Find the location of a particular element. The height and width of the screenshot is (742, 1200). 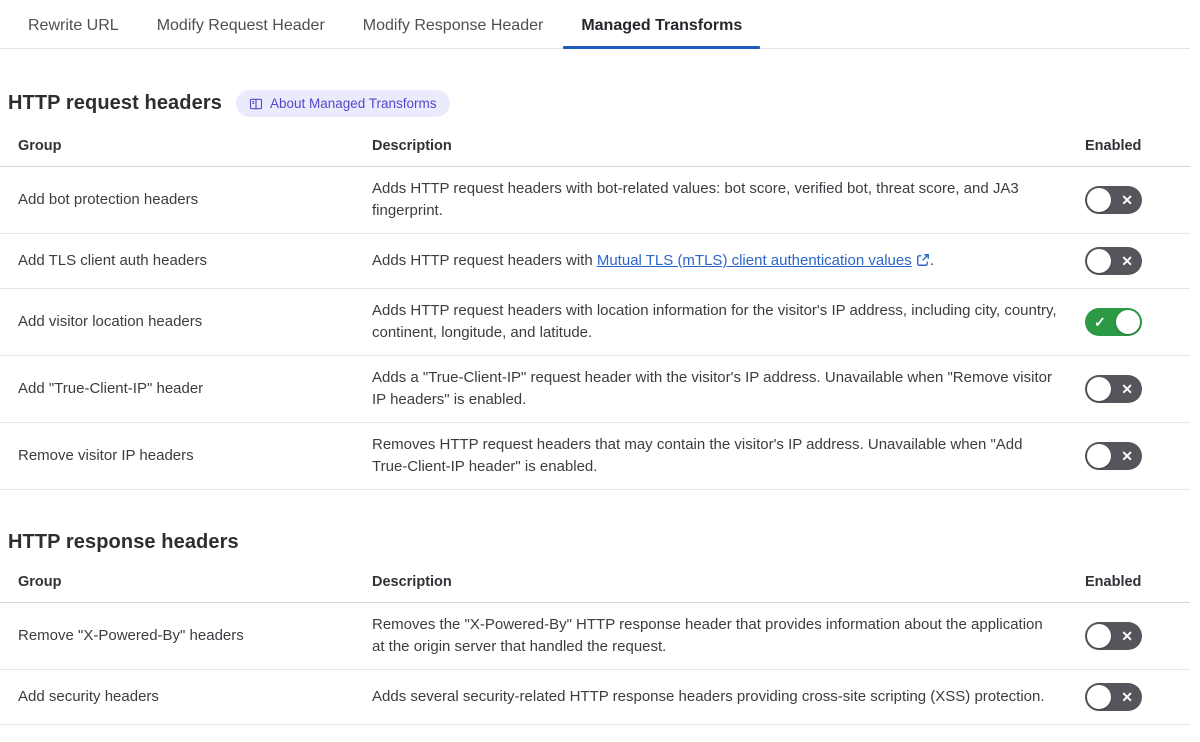

group-cell: Remove "X-Powered-By" headers is located at coordinates (131, 635).